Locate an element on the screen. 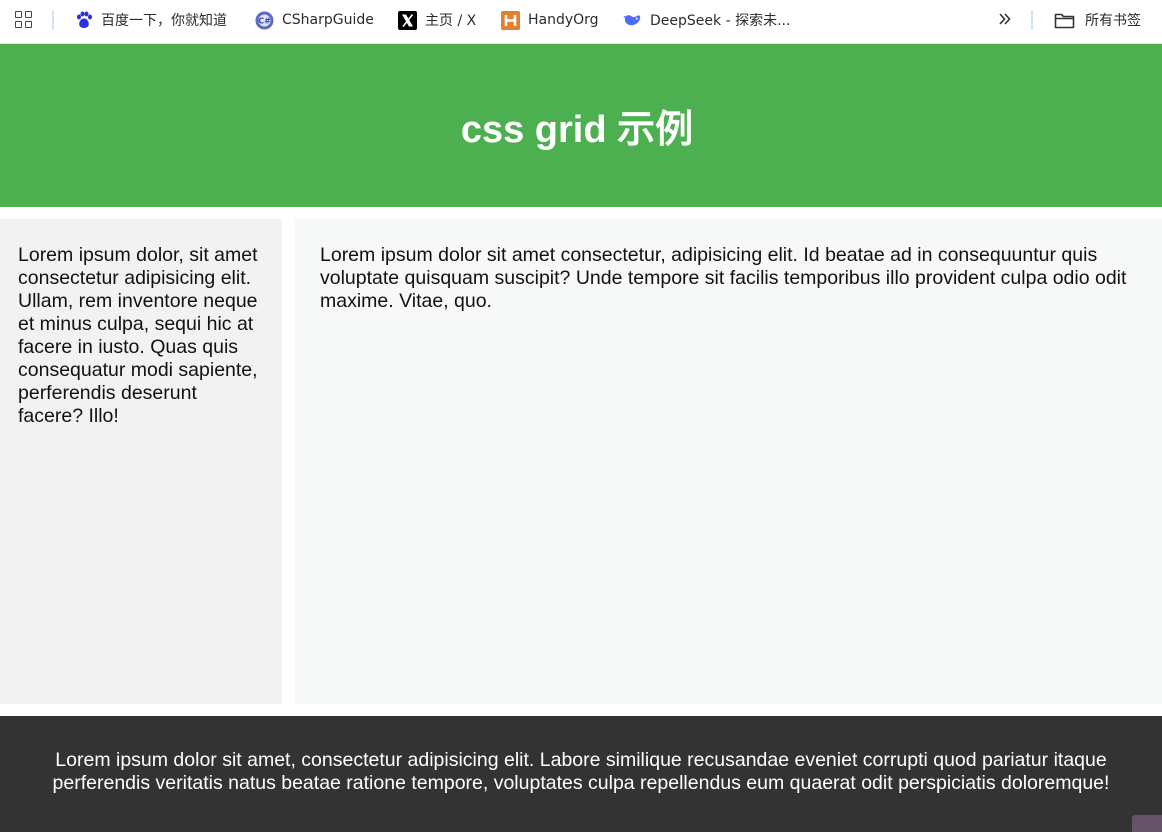  bookmark-label: HandyOrg is located at coordinates (563, 20).